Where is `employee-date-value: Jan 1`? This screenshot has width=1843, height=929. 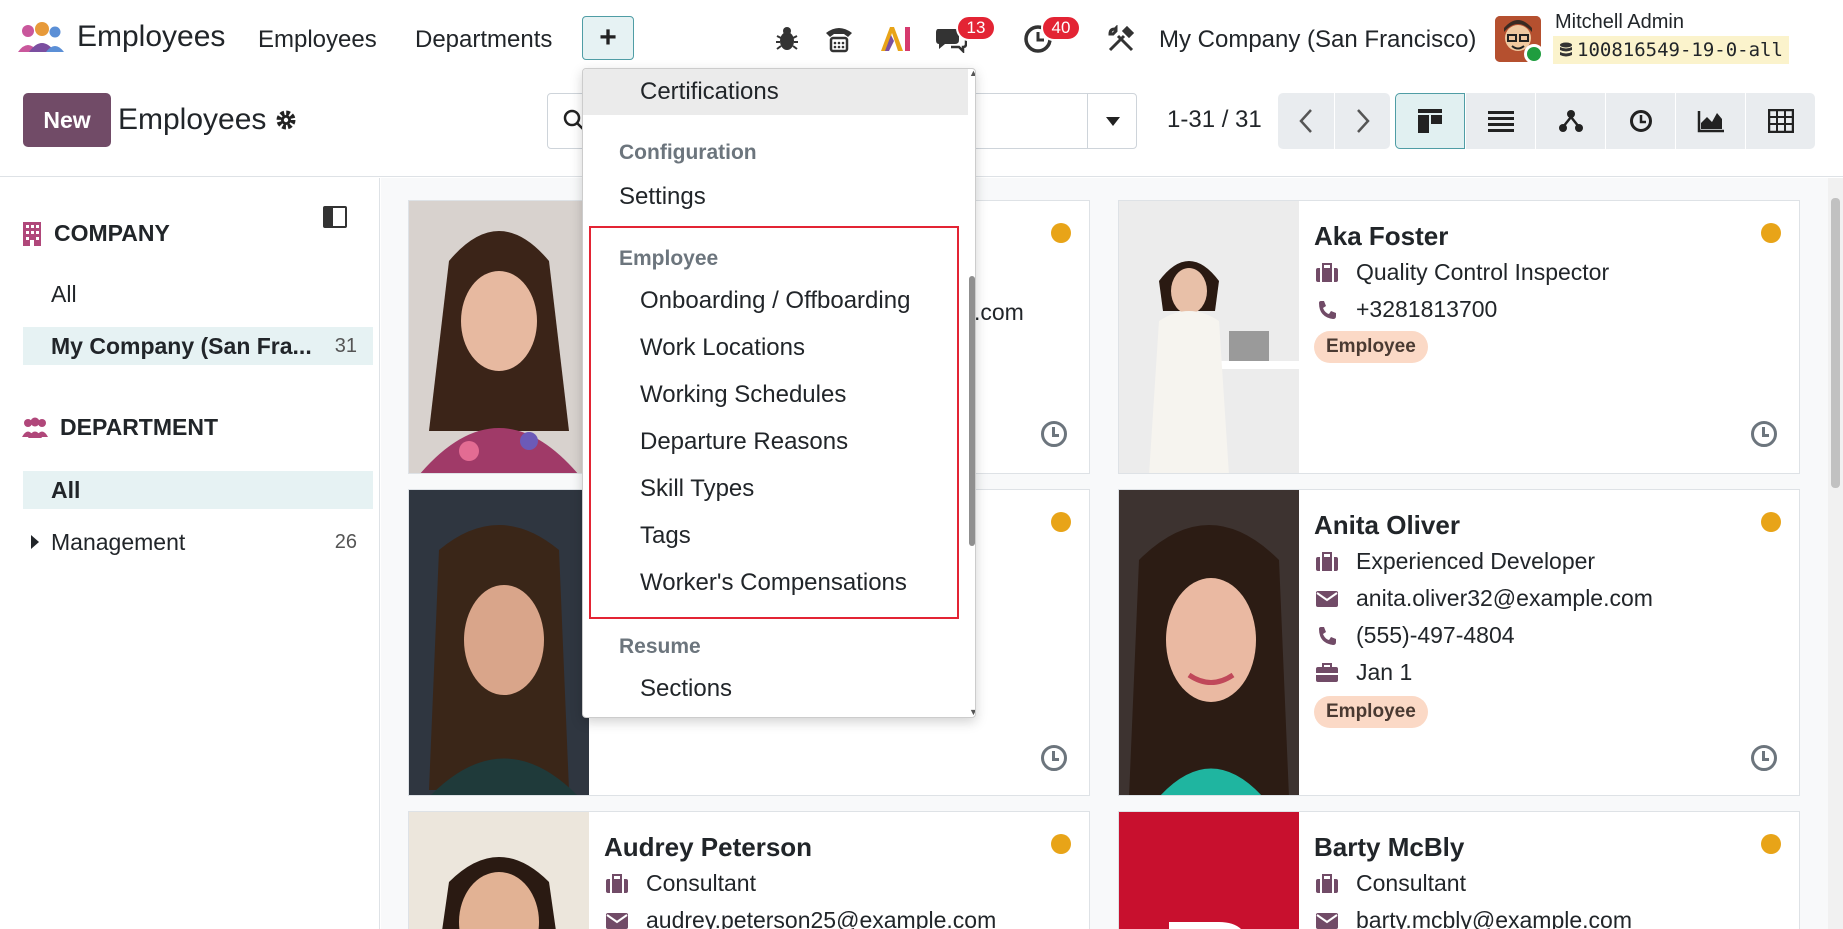
employee-date-value: Jan 1 is located at coordinates (1384, 672).